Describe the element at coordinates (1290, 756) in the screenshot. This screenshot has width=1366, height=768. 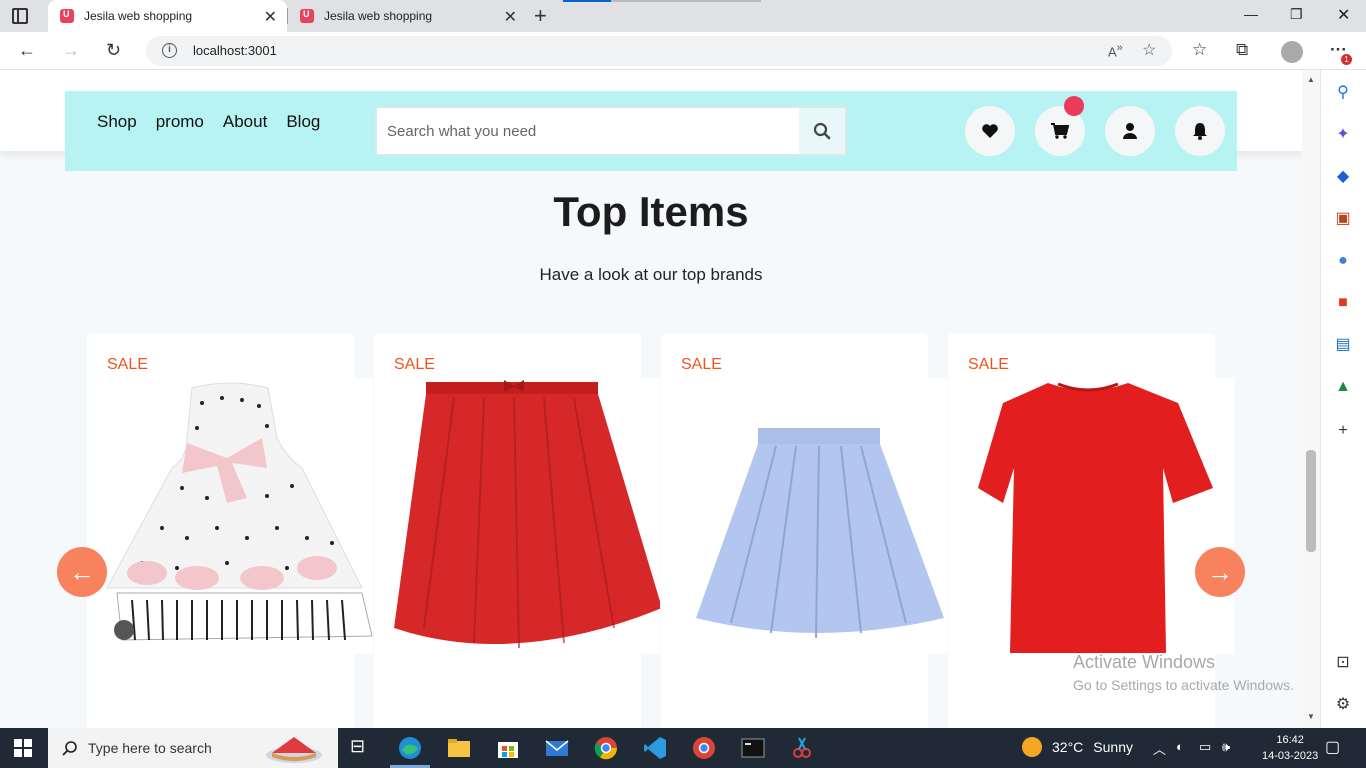
I see `clock-date: 14-03-2023` at that location.